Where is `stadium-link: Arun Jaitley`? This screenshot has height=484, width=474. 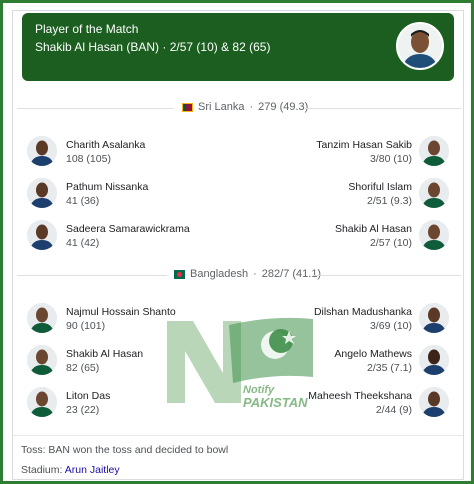
stadium-link: Arun Jaitley is located at coordinates (92, 470).